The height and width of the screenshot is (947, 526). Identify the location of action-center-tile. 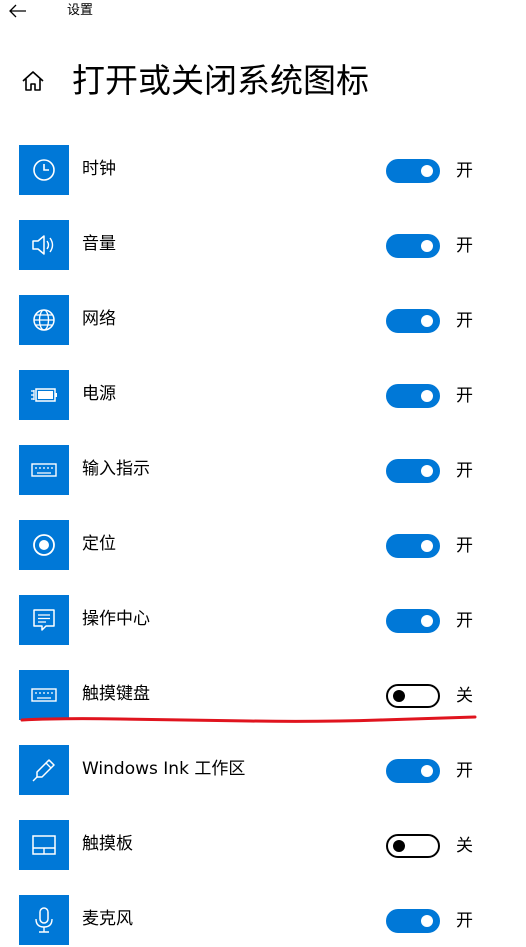
(44, 620).